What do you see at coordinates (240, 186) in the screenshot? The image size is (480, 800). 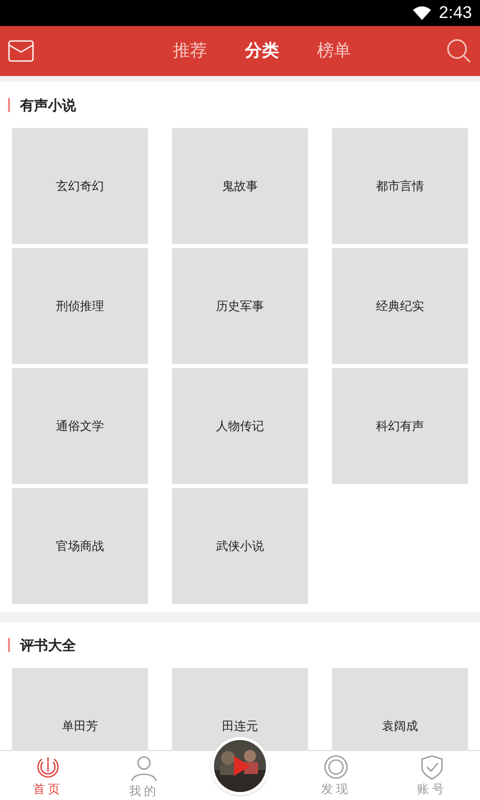 I see `category-tile: 鬼故事` at bounding box center [240, 186].